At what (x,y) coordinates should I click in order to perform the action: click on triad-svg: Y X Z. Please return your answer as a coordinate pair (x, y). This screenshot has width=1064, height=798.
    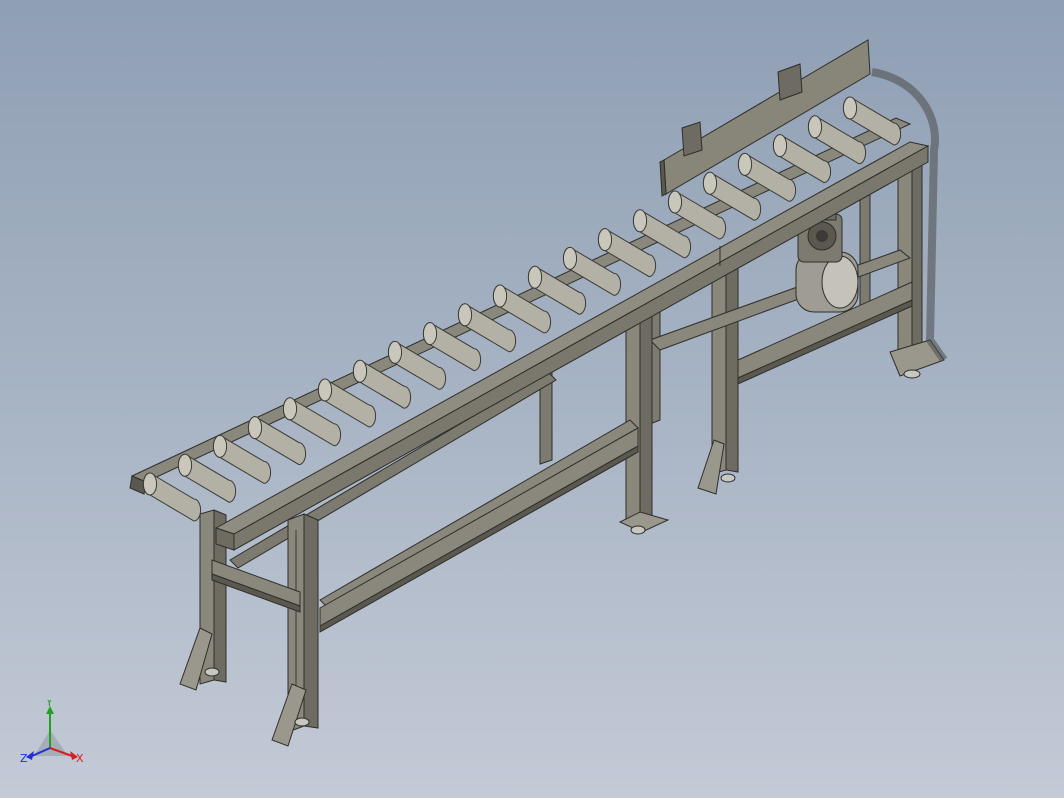
    Looking at the image, I should click on (52, 730).